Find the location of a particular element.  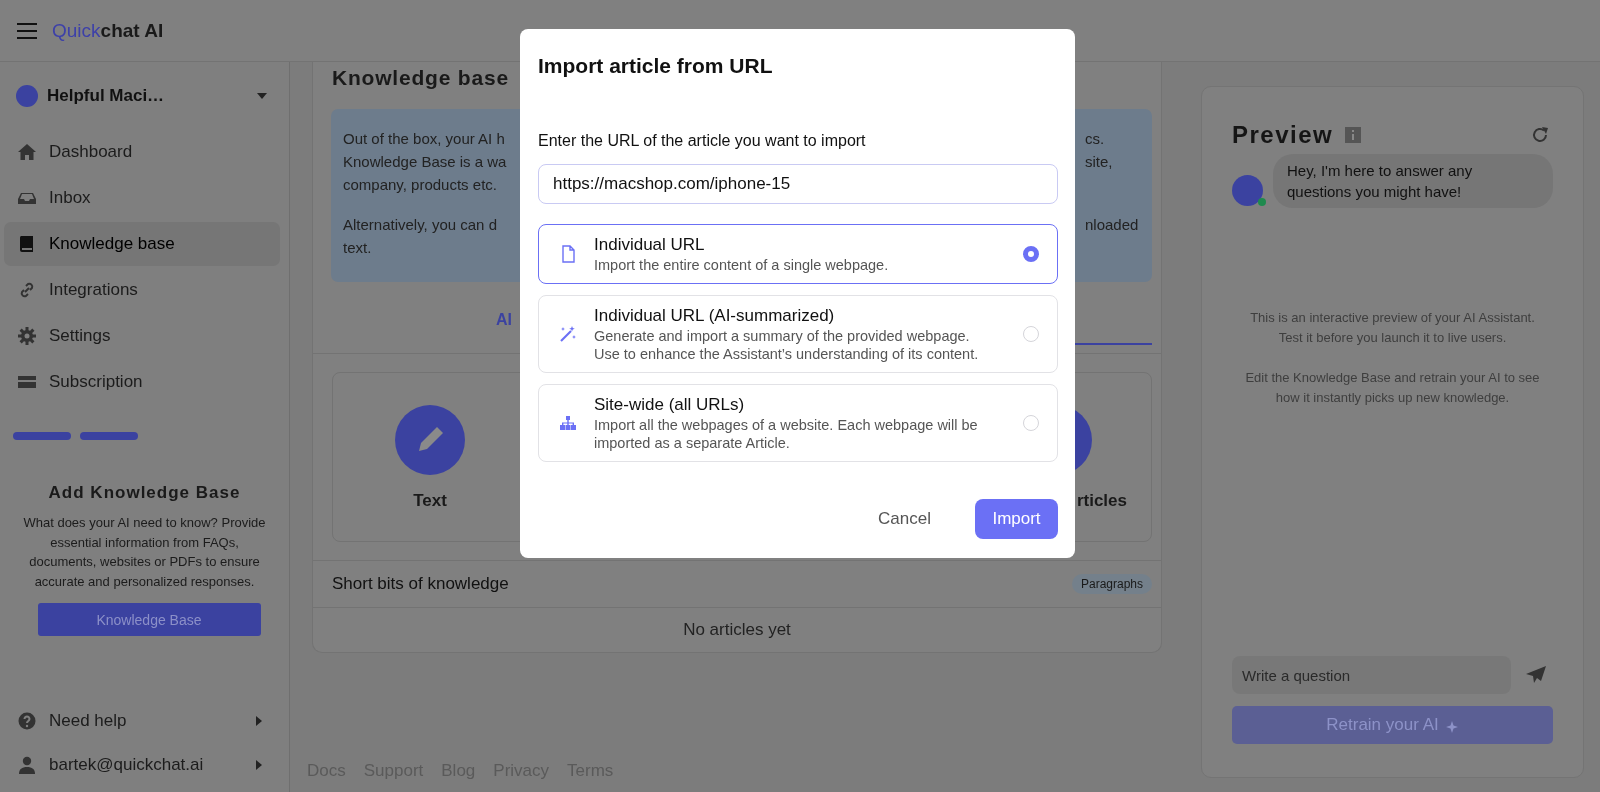

section-title: Short bits of knowledge is located at coordinates (420, 584).